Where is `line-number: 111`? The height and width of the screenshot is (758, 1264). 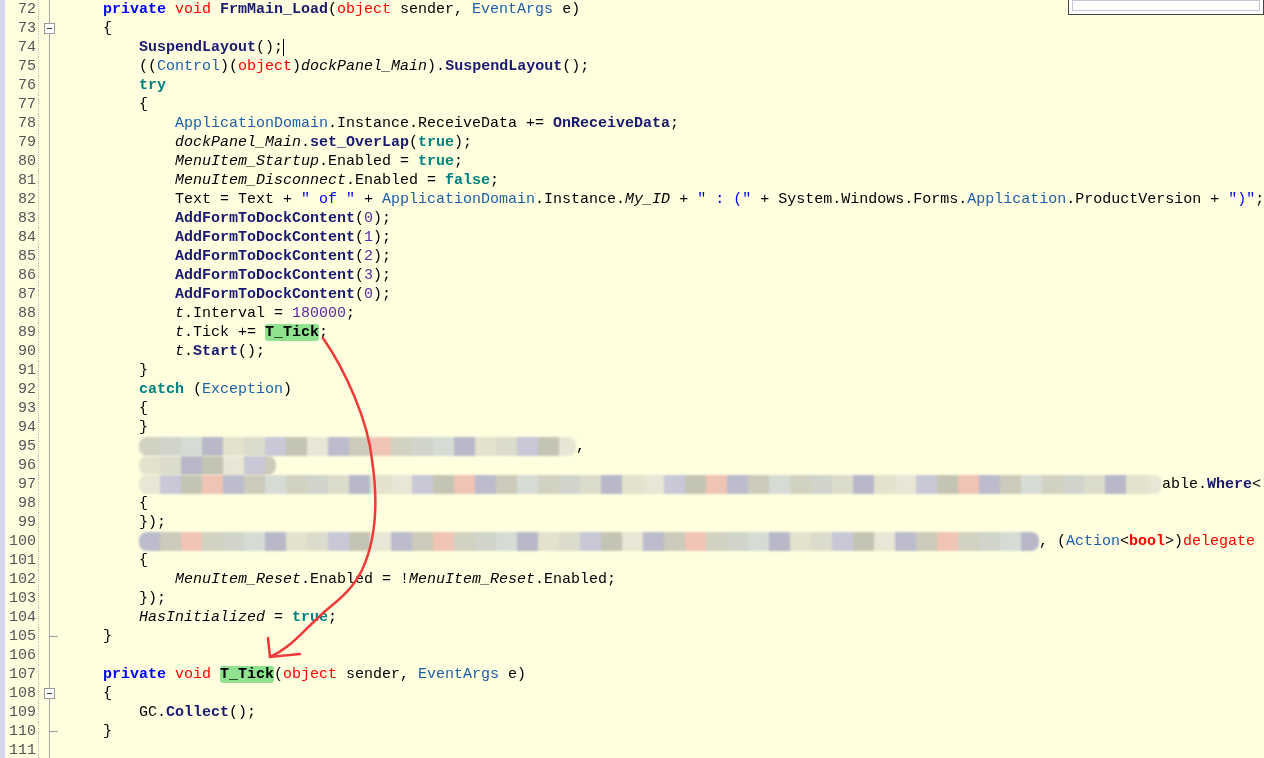 line-number: 111 is located at coordinates (22, 749).